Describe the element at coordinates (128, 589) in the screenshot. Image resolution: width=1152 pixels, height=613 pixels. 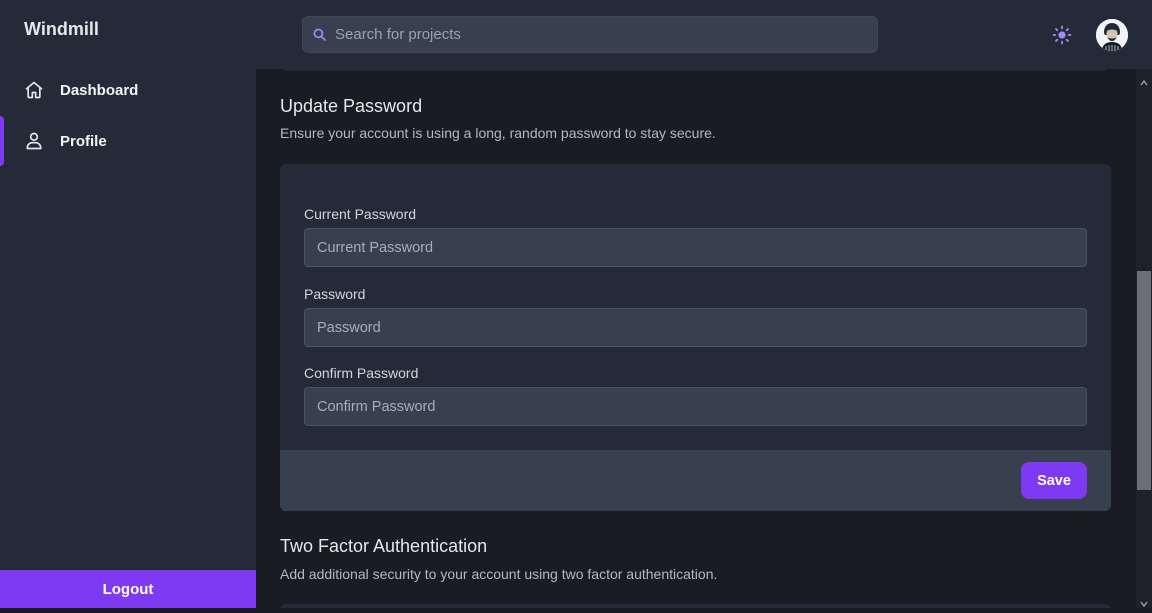
I see `logout-button: Logout` at that location.